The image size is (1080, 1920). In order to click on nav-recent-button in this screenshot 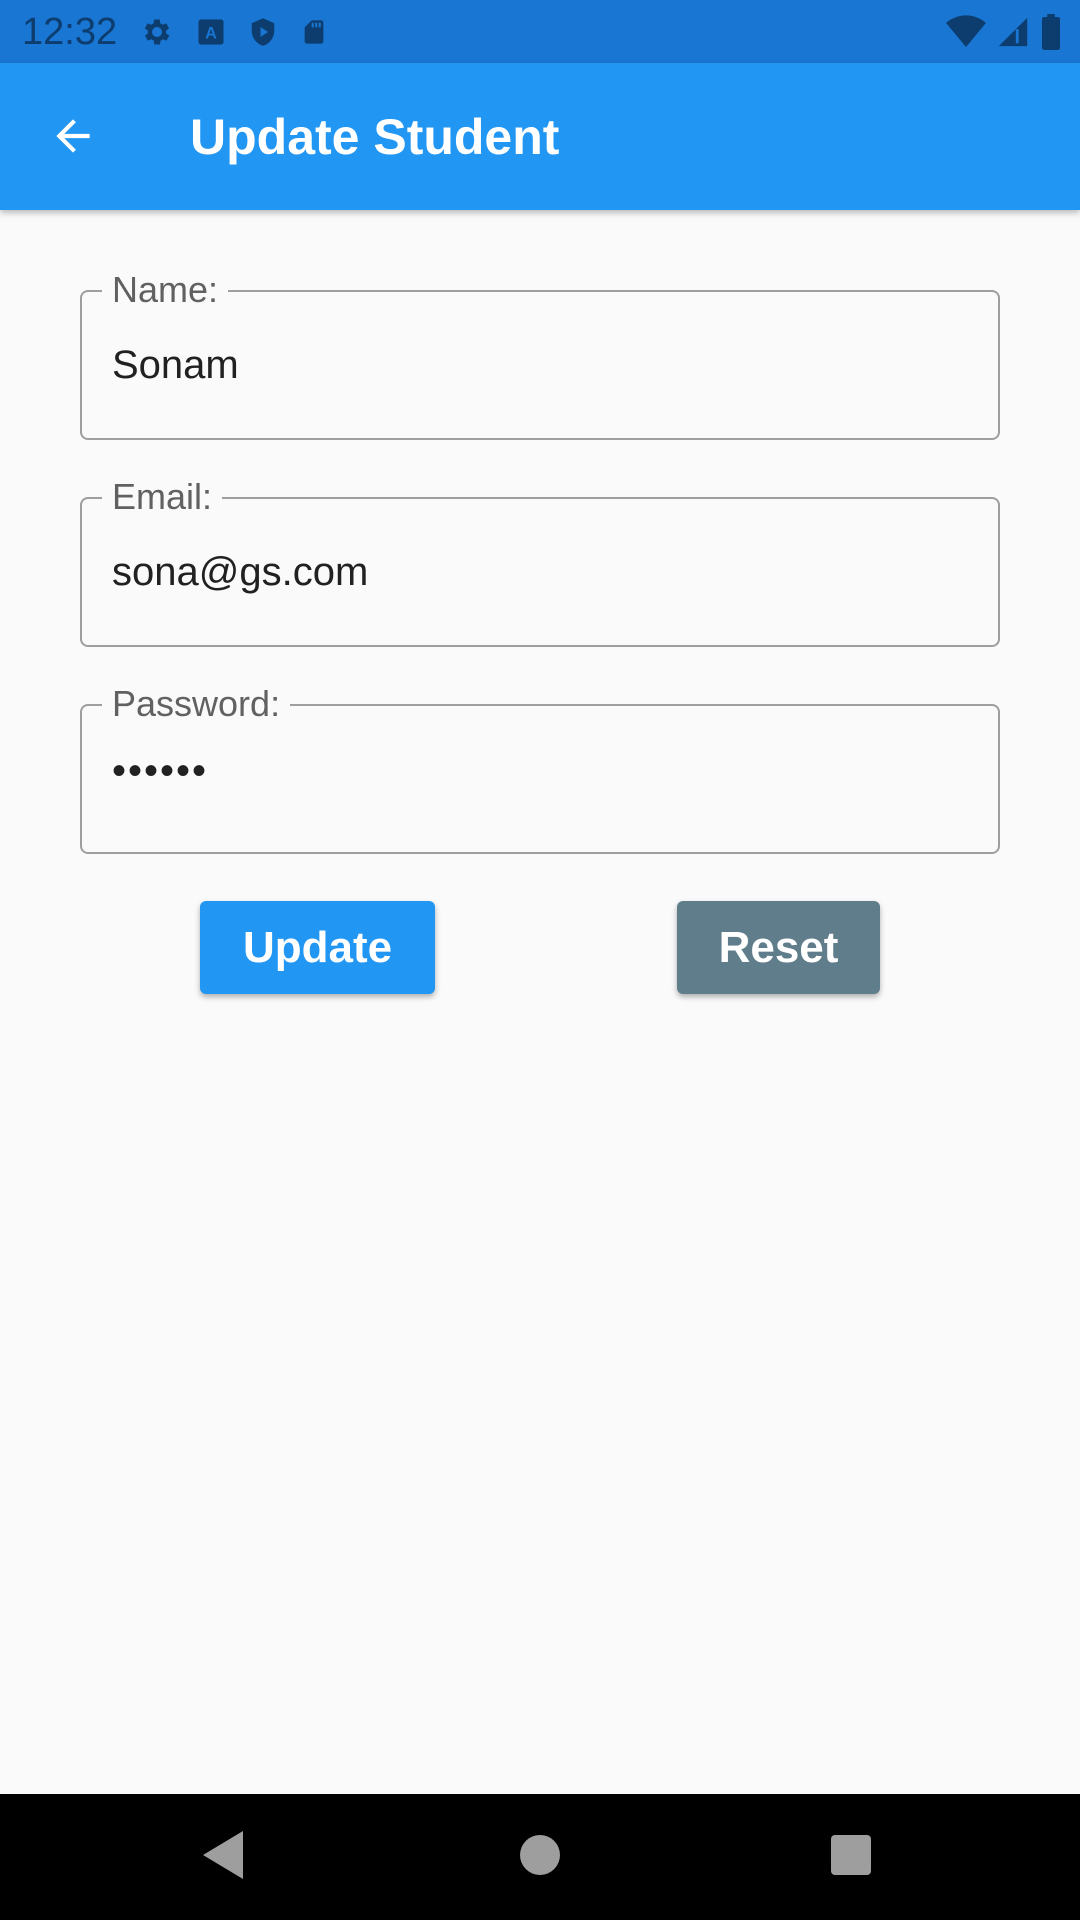, I will do `click(851, 1857)`.